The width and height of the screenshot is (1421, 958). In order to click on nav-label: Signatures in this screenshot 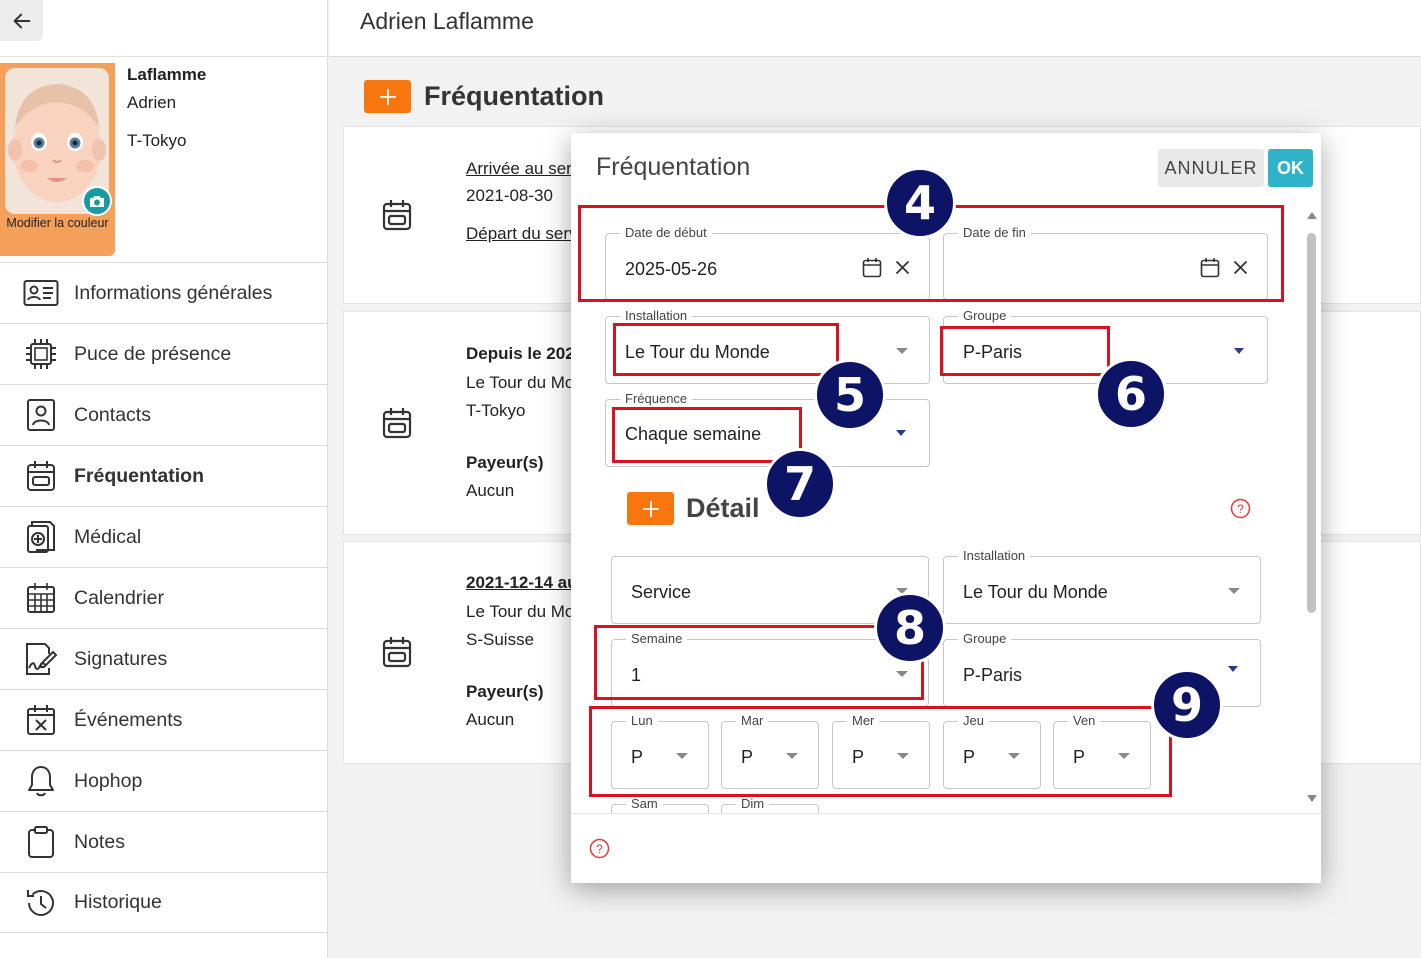, I will do `click(121, 658)`.